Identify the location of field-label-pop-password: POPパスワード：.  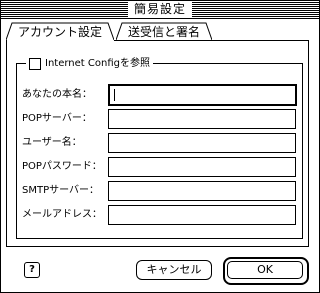
(62, 166).